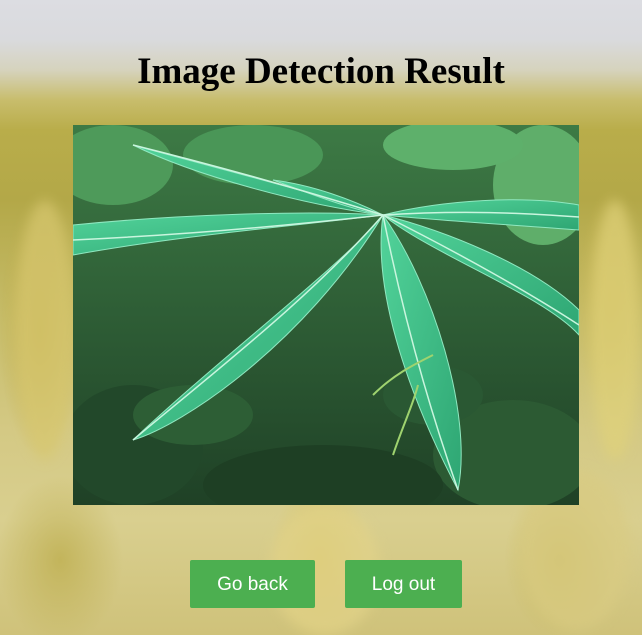 Image resolution: width=642 pixels, height=635 pixels. What do you see at coordinates (321, 71) in the screenshot?
I see `page-title: Image Detection Result` at bounding box center [321, 71].